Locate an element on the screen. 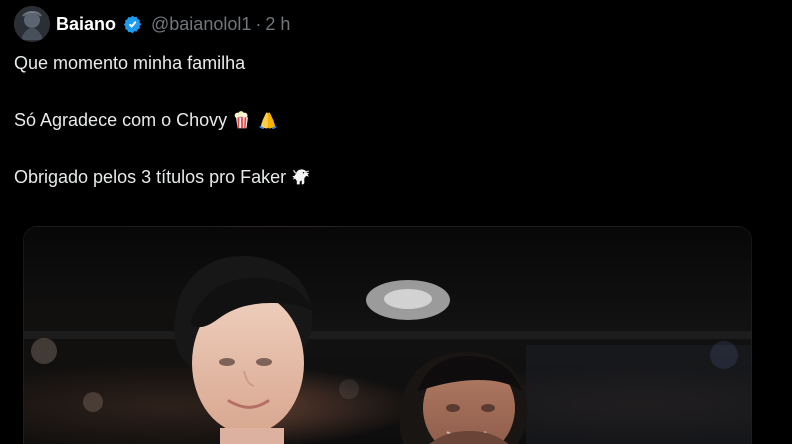 The image size is (792, 444). tweet-line-1-text: Que momento minha familha is located at coordinates (130, 63).